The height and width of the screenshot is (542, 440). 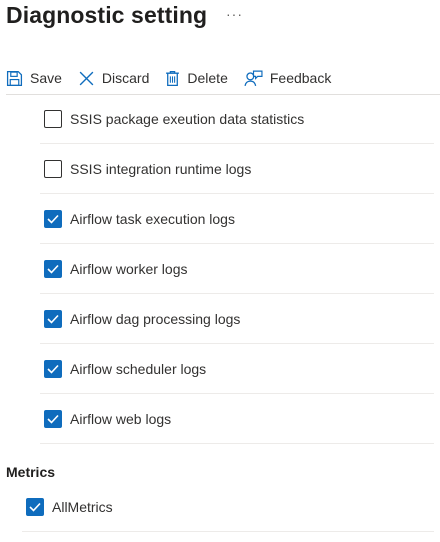 I want to click on feedback-button: Feedback, so click(x=287, y=78).